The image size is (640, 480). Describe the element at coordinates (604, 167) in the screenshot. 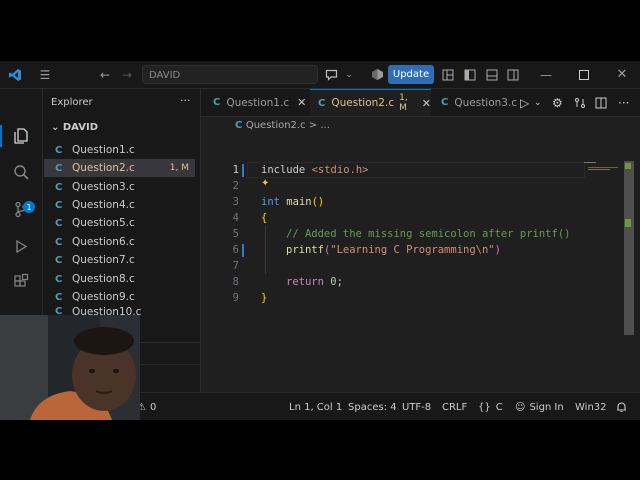

I see `minimap` at that location.